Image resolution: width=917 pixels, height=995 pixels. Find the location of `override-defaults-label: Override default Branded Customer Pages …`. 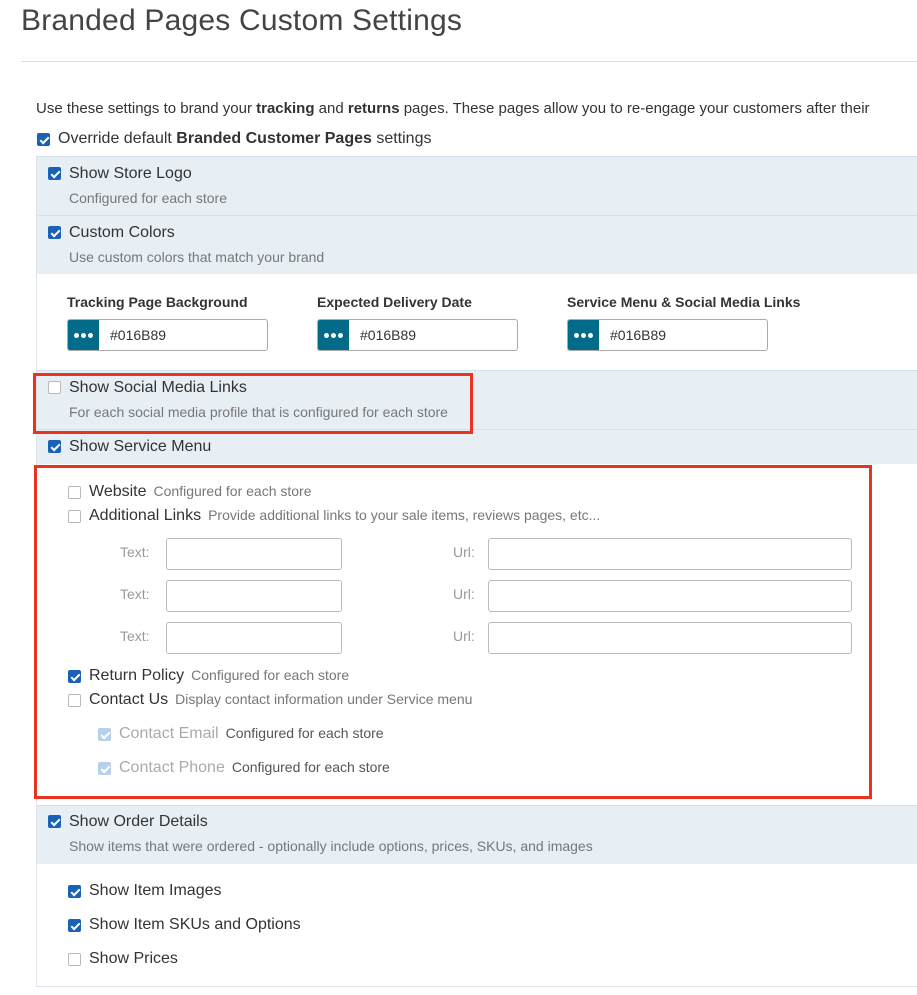

override-defaults-label: Override default Branded Customer Pages … is located at coordinates (245, 138).